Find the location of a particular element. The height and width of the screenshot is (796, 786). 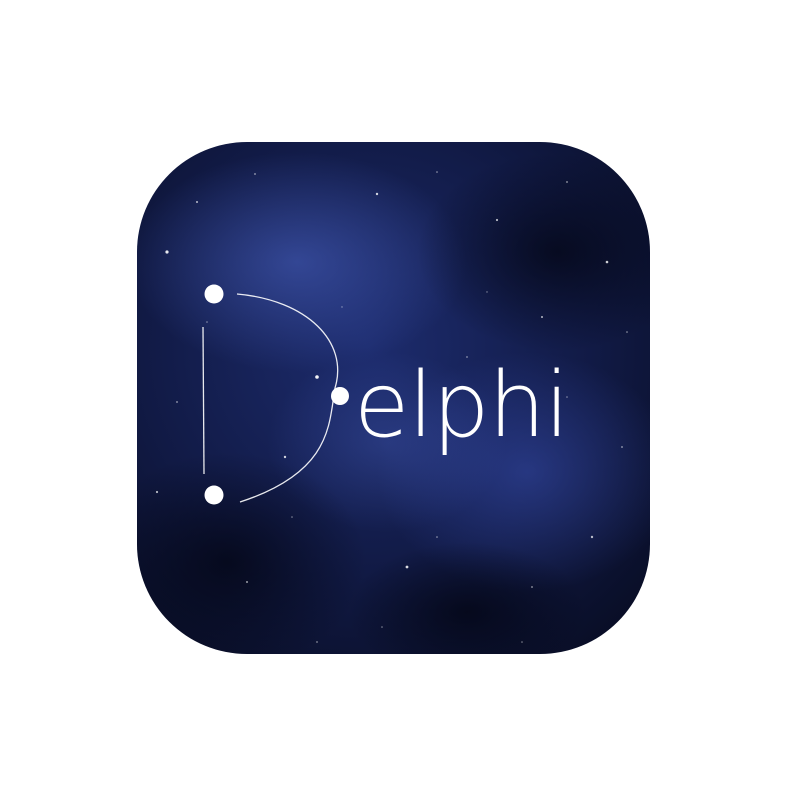

wordmark: elphi is located at coordinates (461, 405).